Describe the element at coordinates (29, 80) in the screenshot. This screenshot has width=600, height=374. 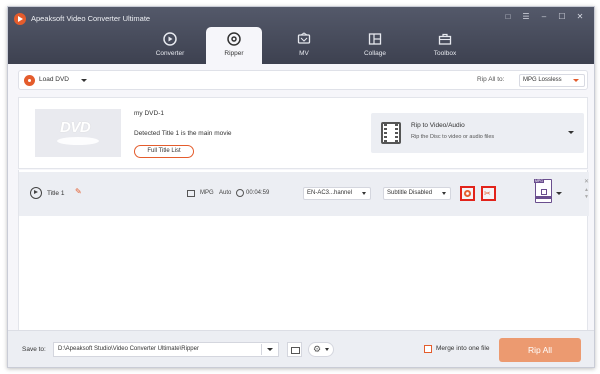
I see `load-dvd-icon` at that location.